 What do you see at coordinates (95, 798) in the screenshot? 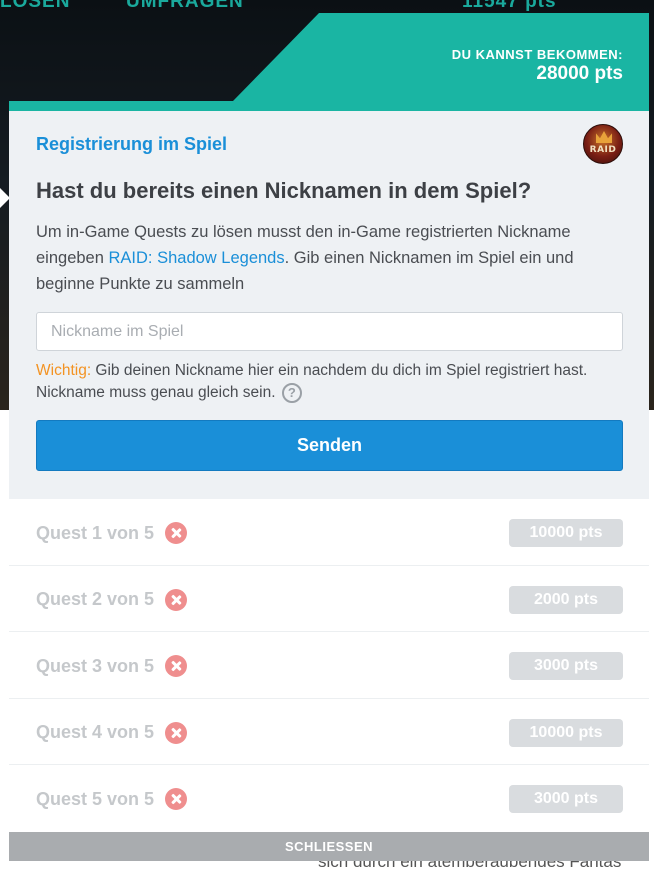
I see `quest-title: Quest 5 von 5` at bounding box center [95, 798].